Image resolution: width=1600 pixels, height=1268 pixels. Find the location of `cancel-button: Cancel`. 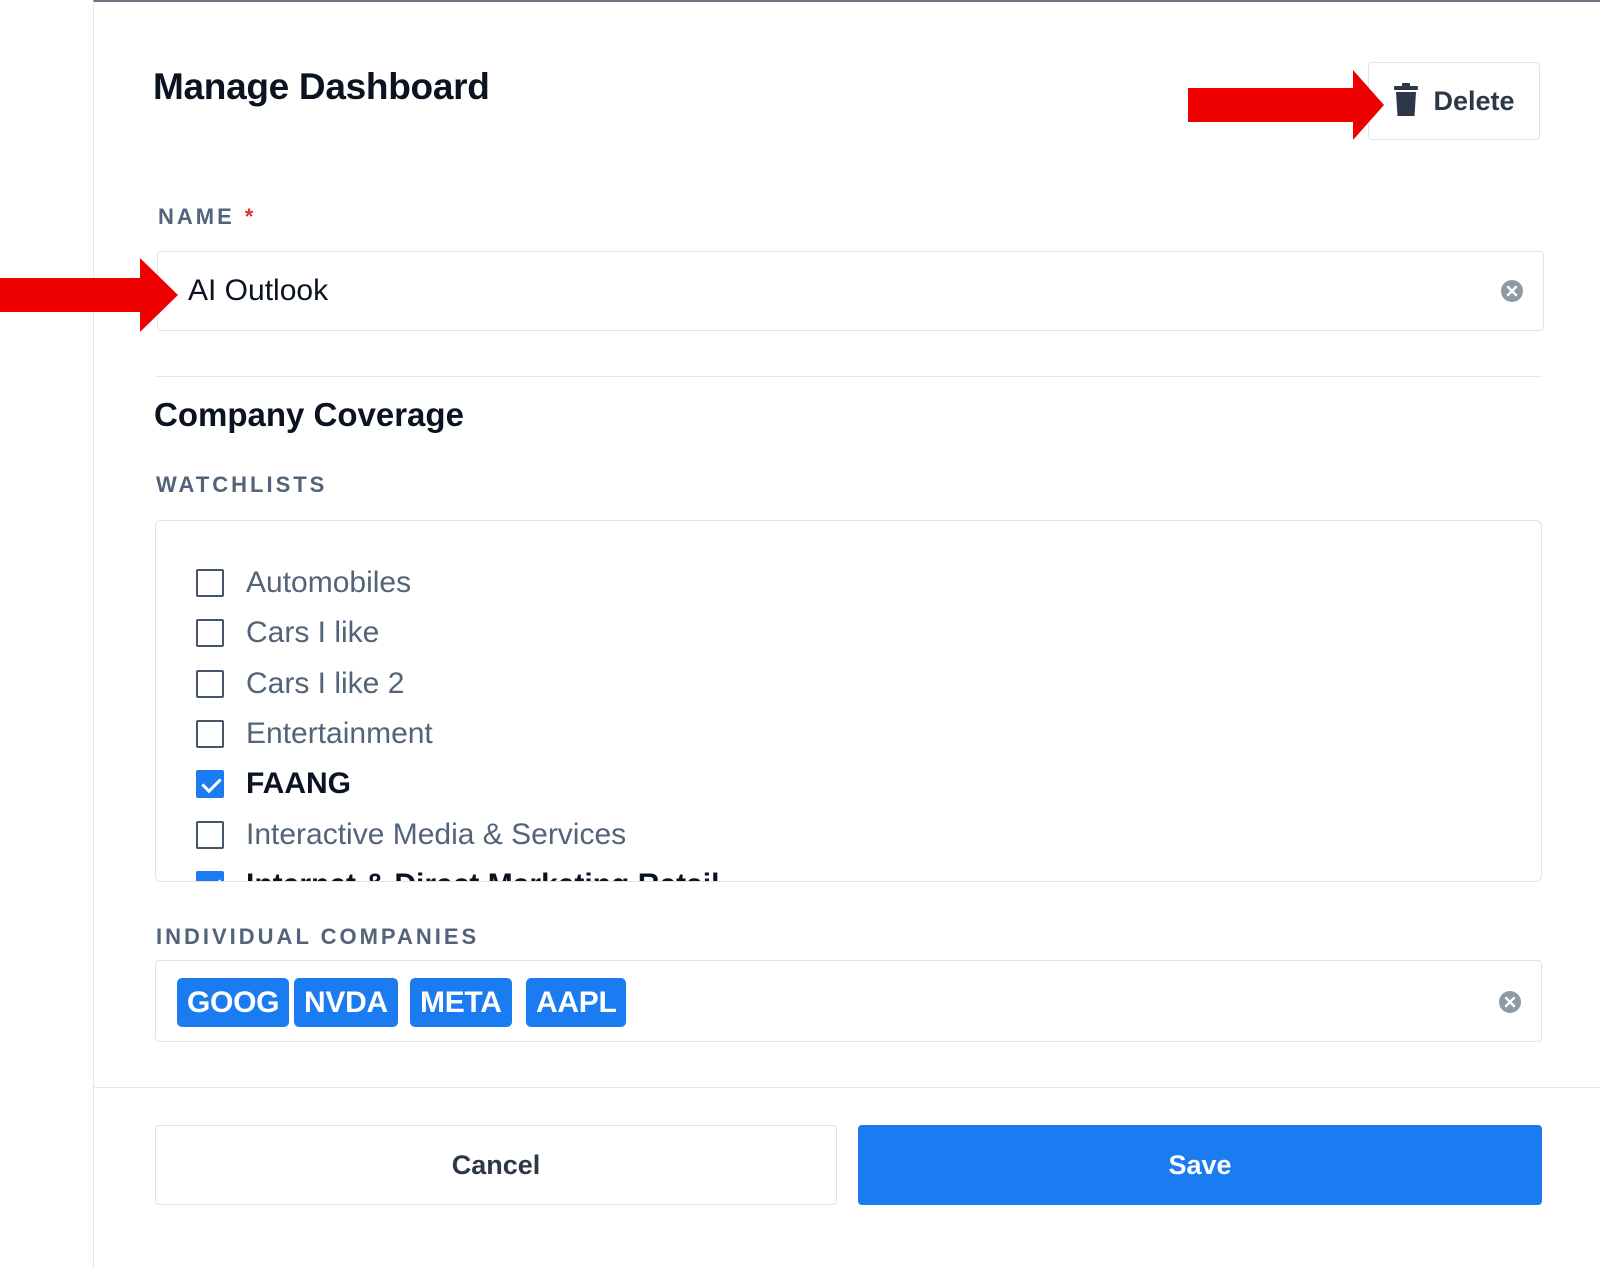

cancel-button: Cancel is located at coordinates (496, 1165).